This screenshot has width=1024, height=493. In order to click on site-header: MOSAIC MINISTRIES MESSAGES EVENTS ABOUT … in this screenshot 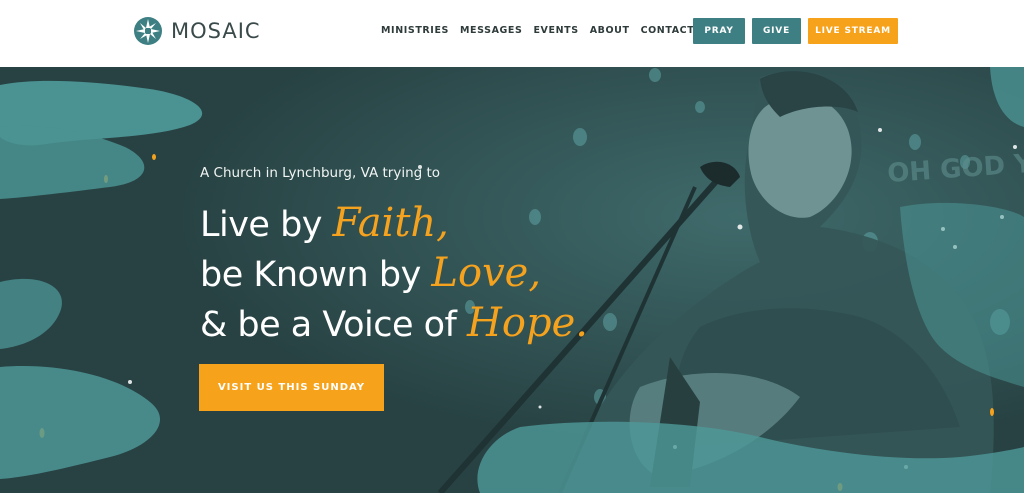, I will do `click(512, 33)`.